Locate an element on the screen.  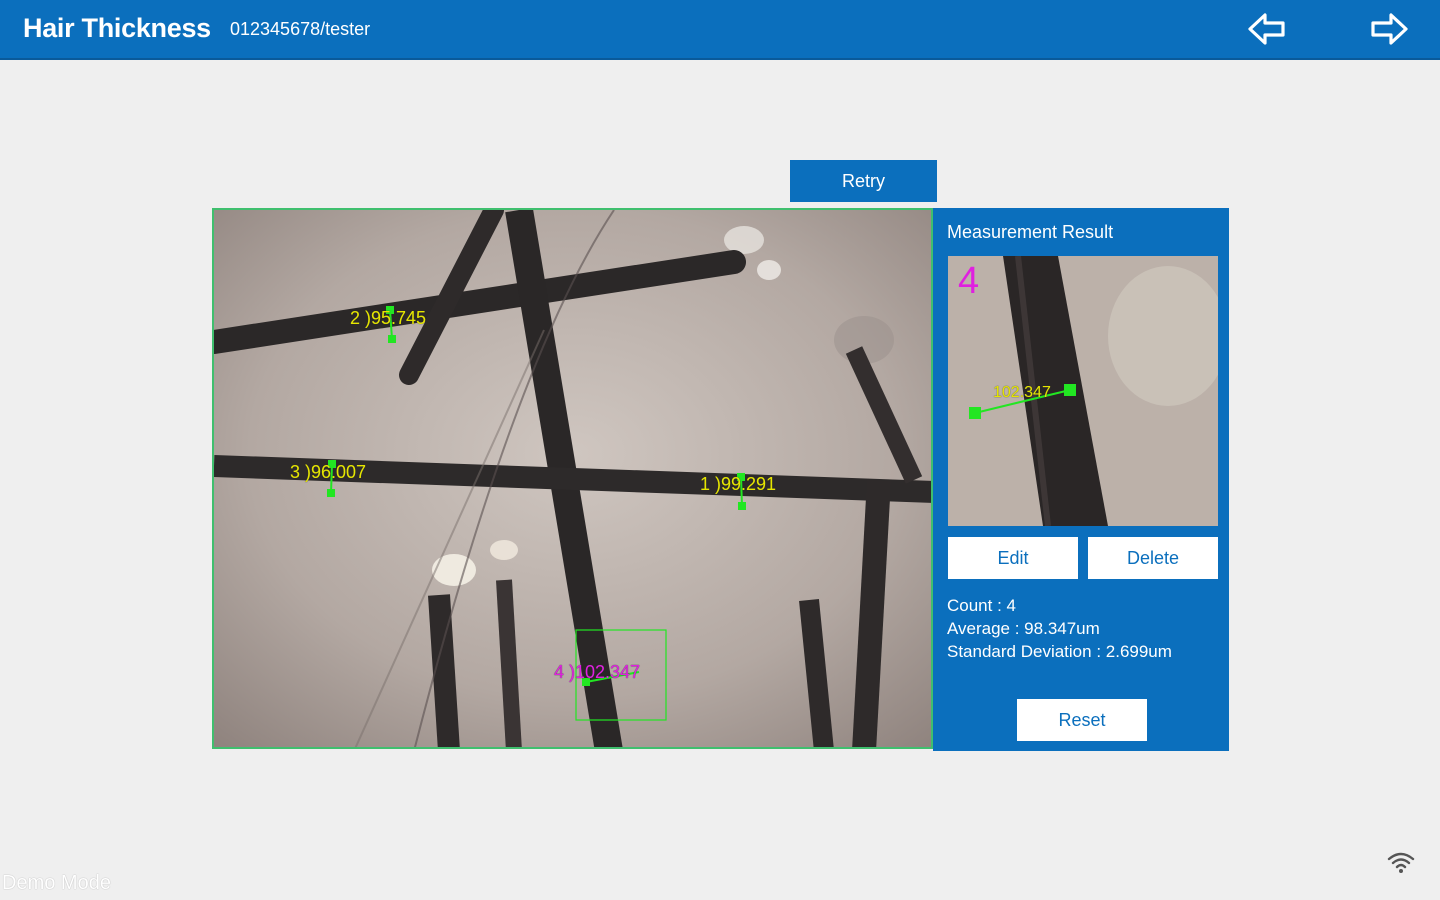
demo-mode-label: Demo Mode is located at coordinates (56, 883).